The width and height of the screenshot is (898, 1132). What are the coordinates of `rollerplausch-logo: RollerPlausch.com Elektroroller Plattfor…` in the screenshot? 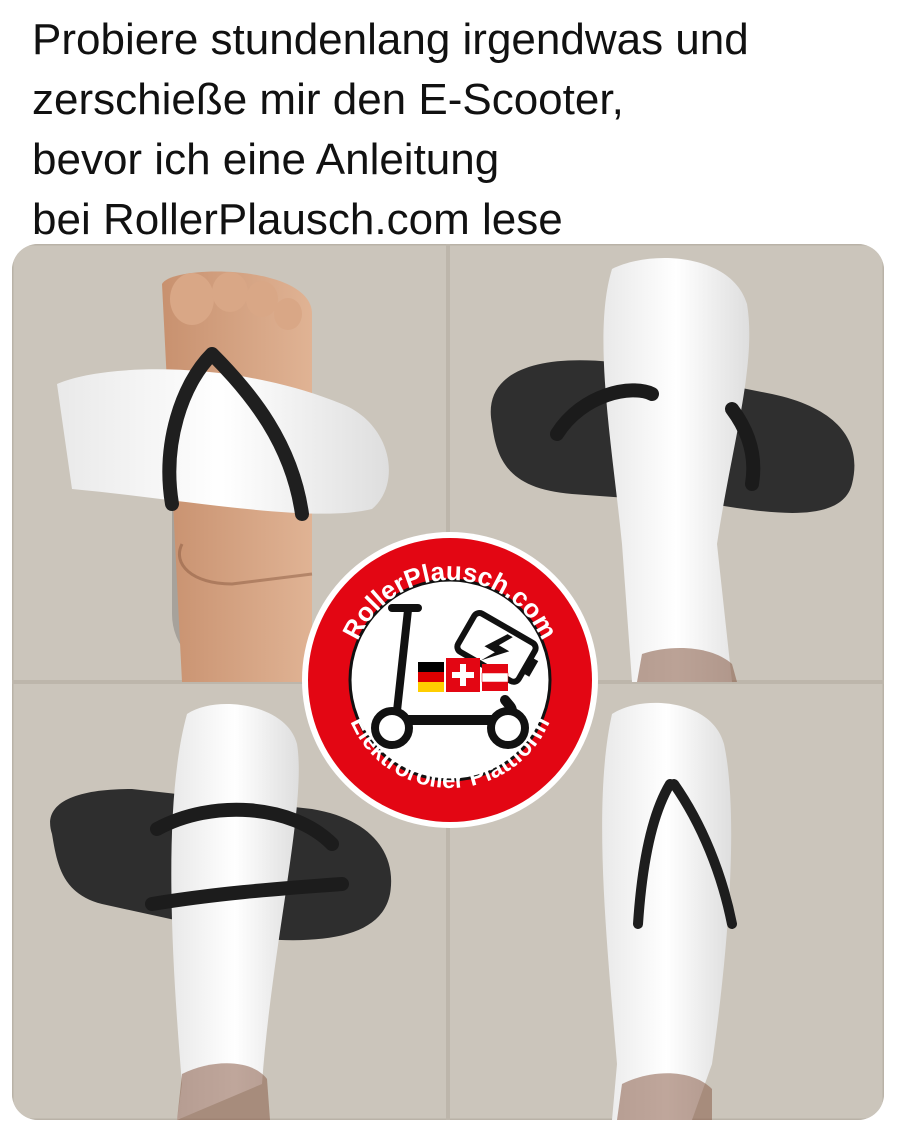 It's located at (450, 680).